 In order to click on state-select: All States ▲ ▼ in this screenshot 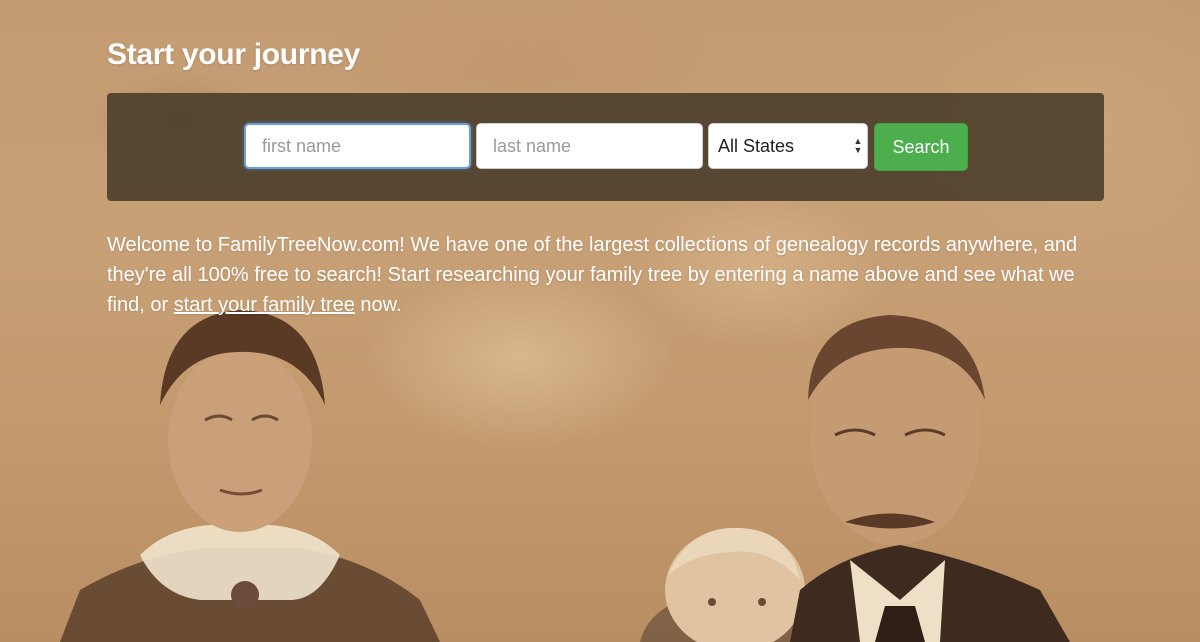, I will do `click(788, 146)`.